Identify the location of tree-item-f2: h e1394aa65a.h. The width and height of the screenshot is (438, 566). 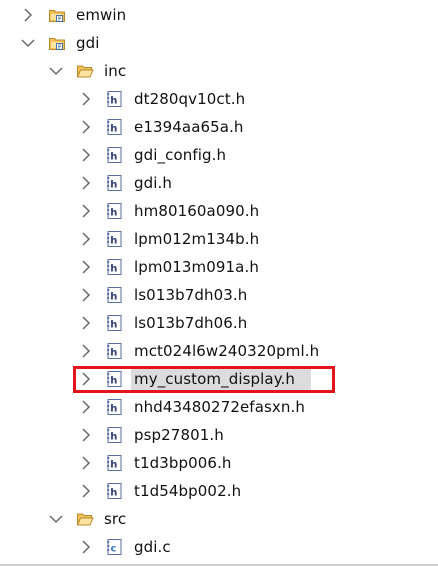
(219, 127).